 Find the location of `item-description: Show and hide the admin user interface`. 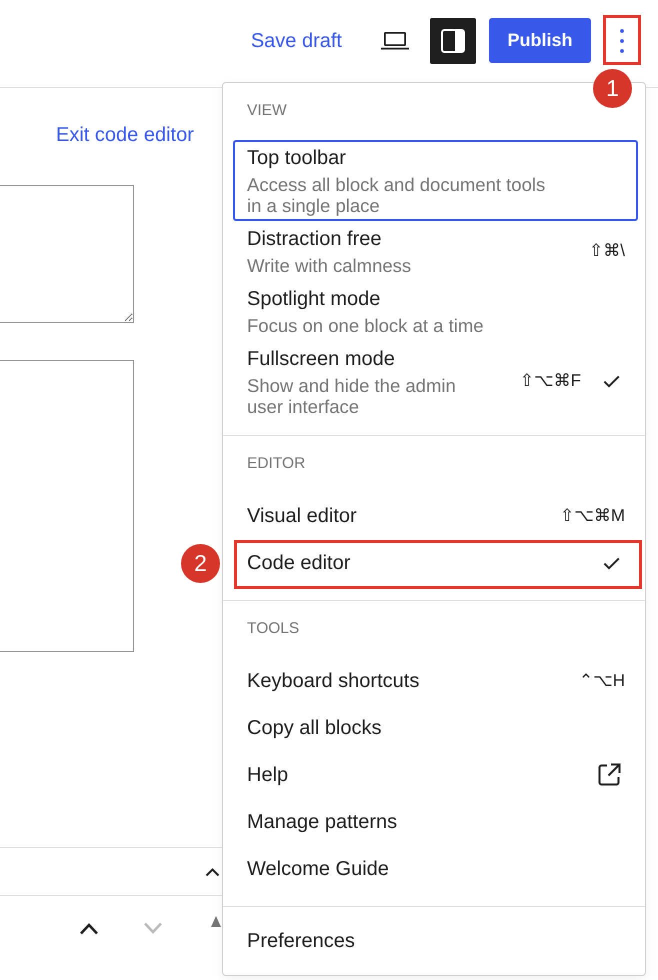

item-description: Show and hide the admin user interface is located at coordinates (352, 396).